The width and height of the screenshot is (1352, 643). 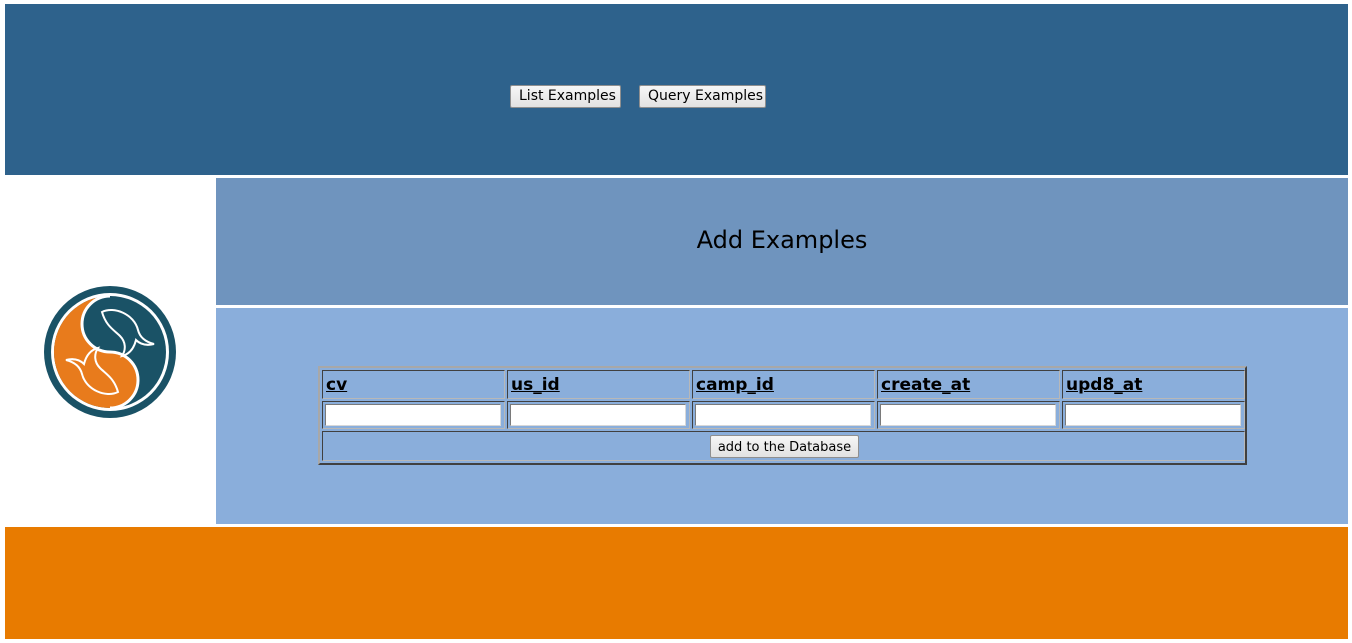 I want to click on page-title: Add Examples, so click(x=782, y=240).